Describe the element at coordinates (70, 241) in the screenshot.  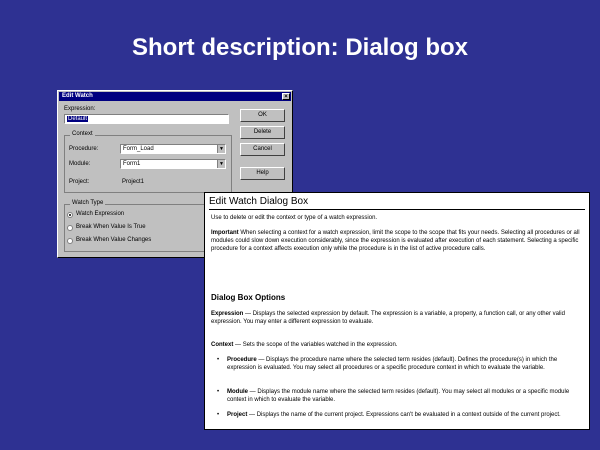
I see `radio-break-when-changes` at that location.